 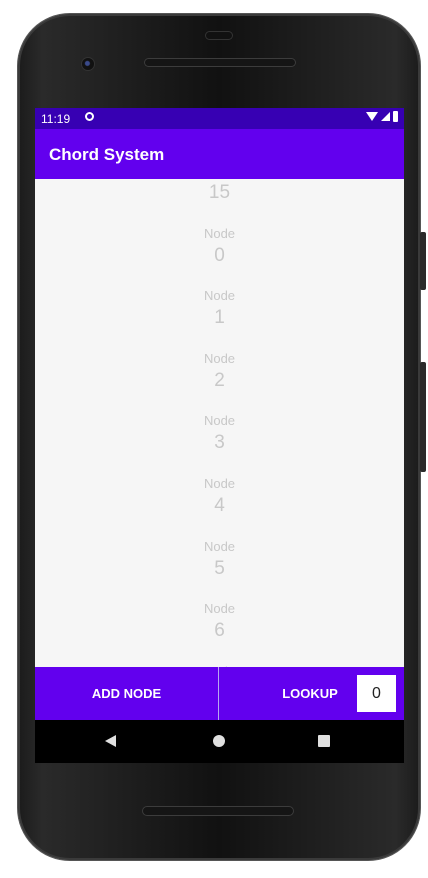 I want to click on node-number: 5, so click(x=219, y=568).